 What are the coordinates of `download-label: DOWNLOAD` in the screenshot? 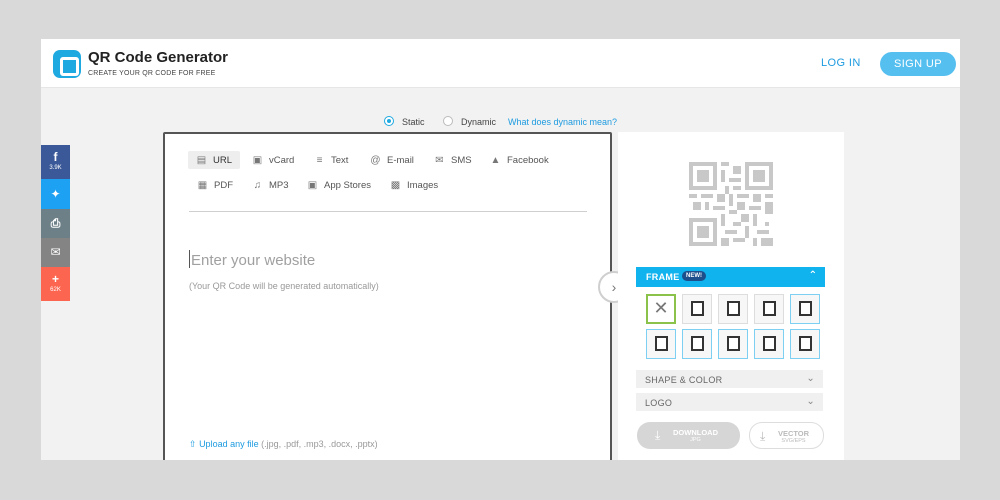 It's located at (695, 432).